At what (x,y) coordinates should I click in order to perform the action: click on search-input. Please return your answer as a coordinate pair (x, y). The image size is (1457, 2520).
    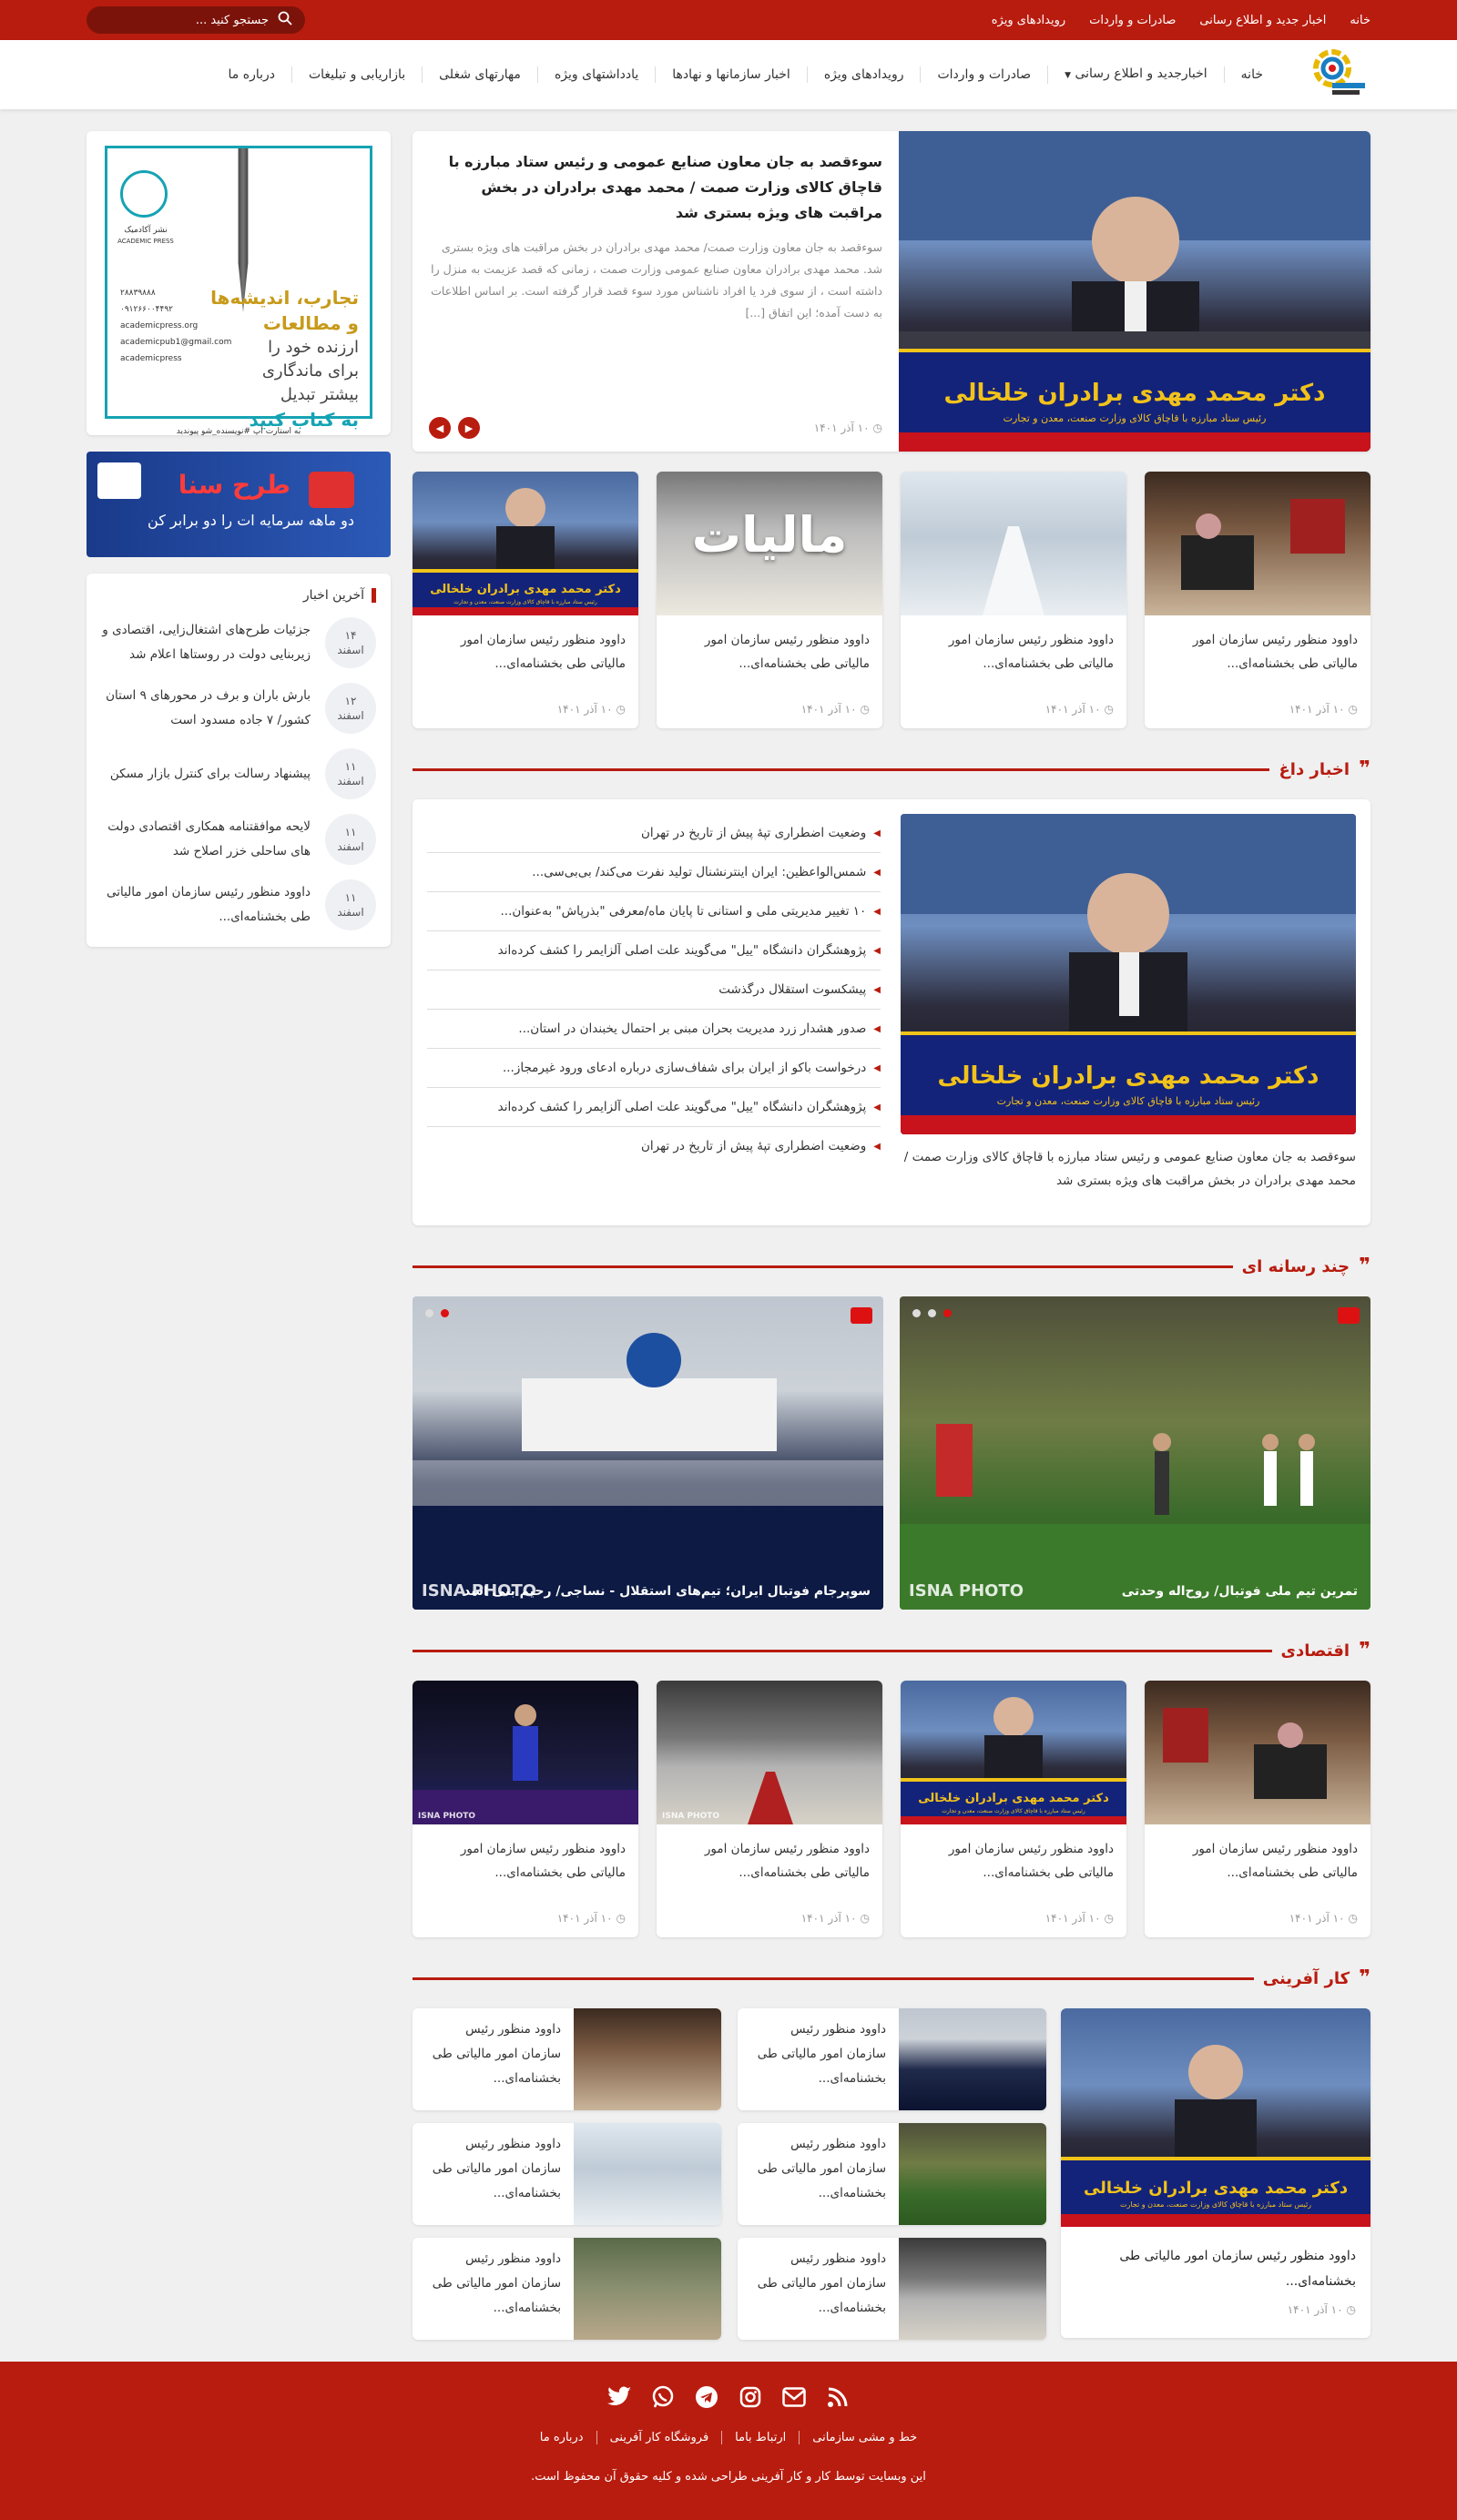
    Looking at the image, I should click on (184, 20).